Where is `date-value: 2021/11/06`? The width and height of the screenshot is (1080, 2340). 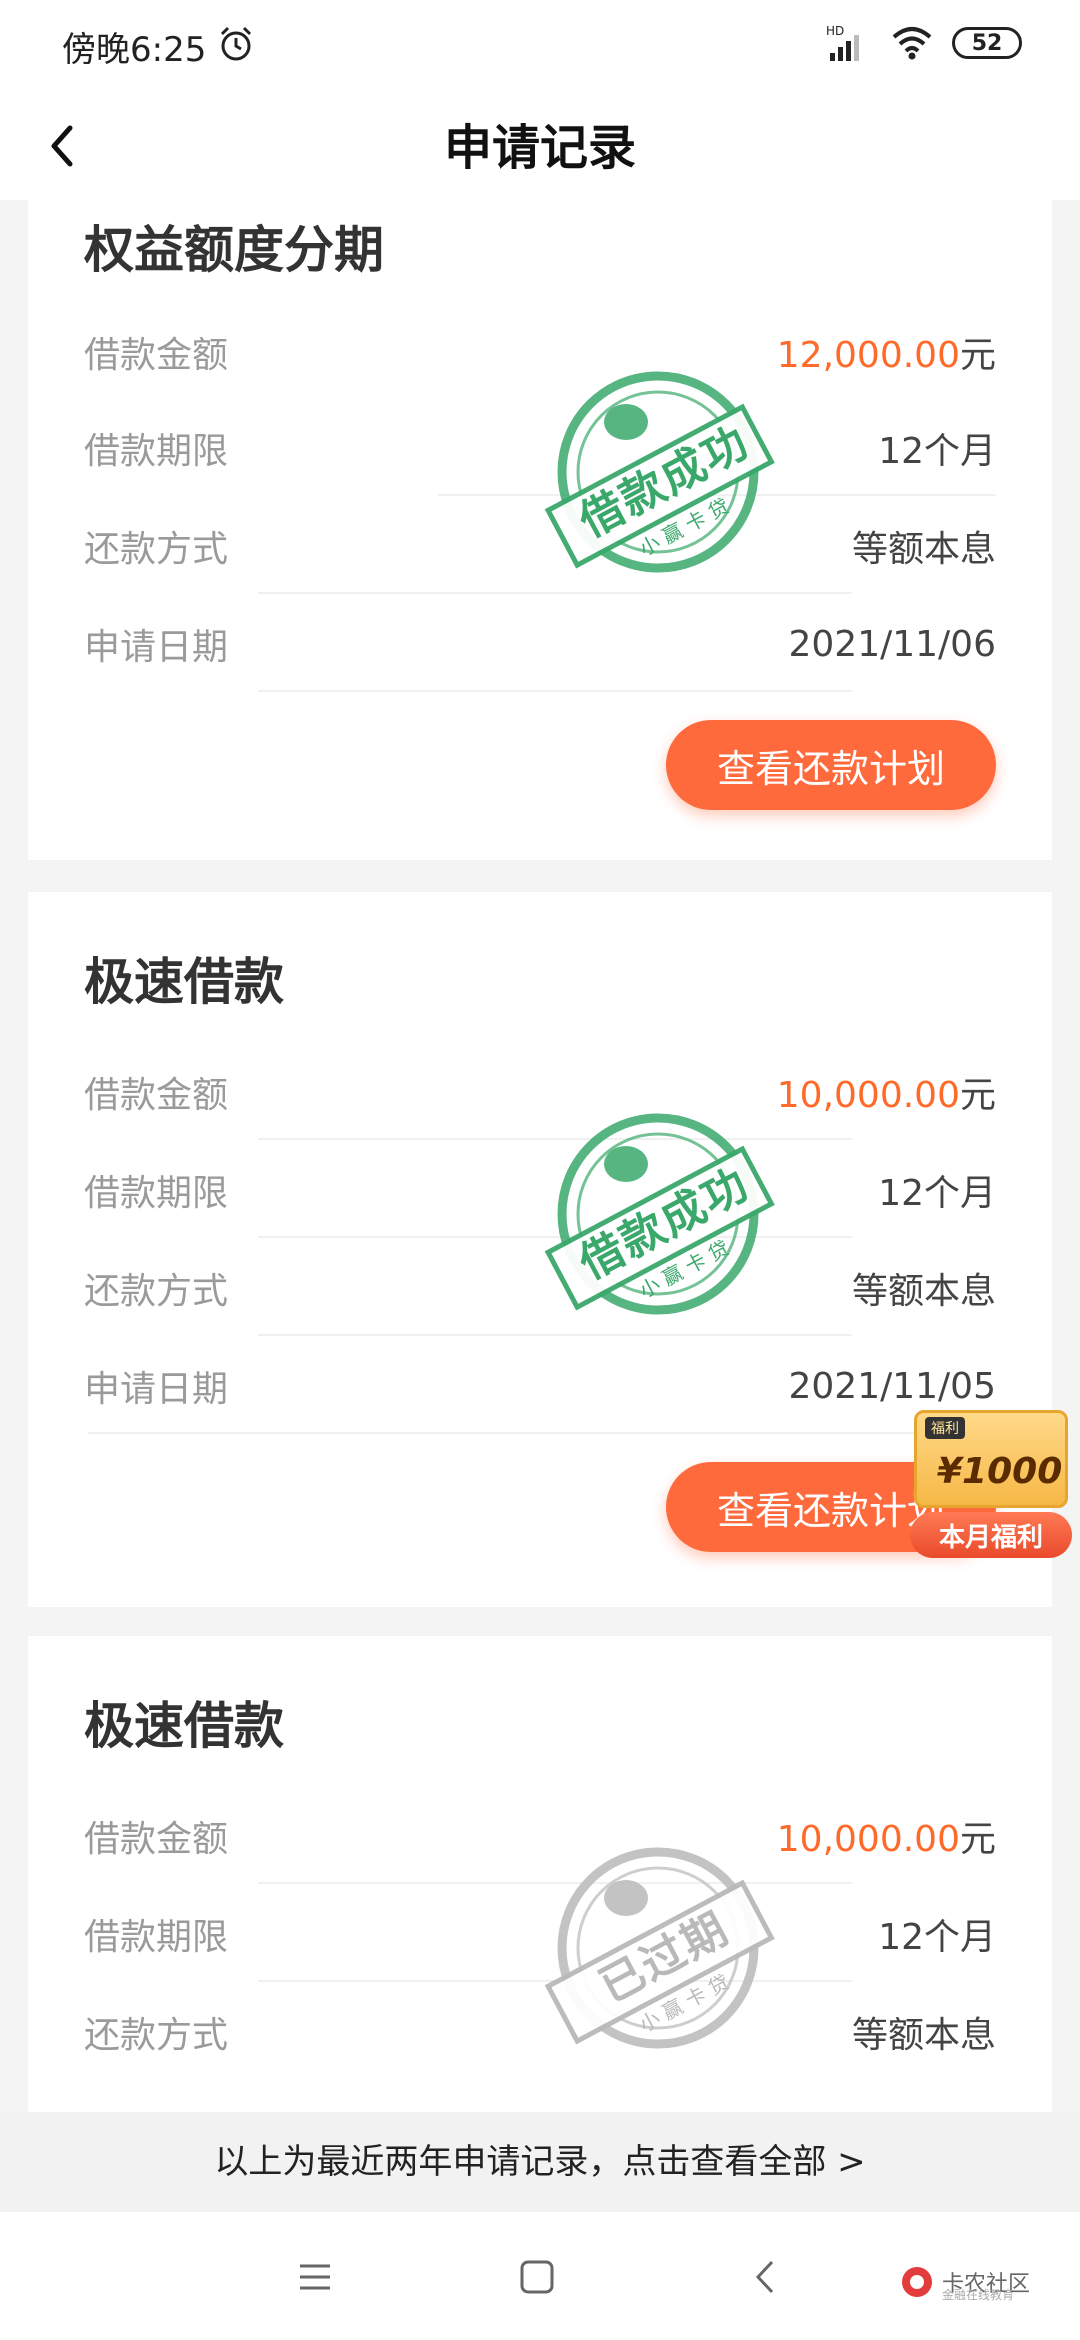
date-value: 2021/11/06 is located at coordinates (892, 644).